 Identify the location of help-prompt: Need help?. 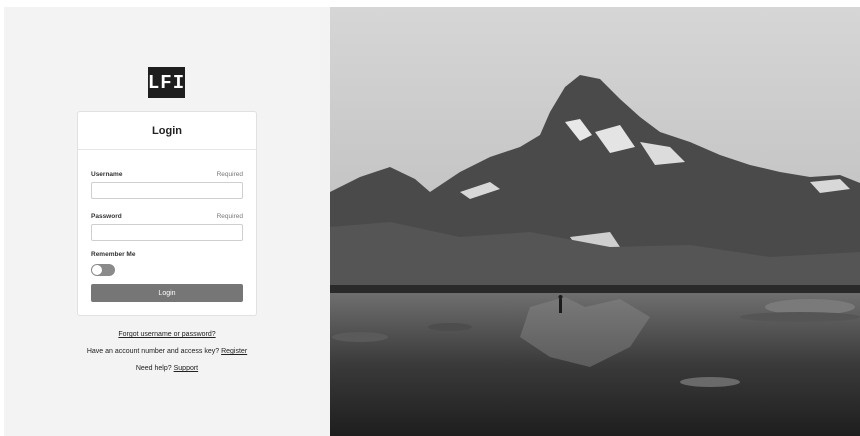
(153, 368).